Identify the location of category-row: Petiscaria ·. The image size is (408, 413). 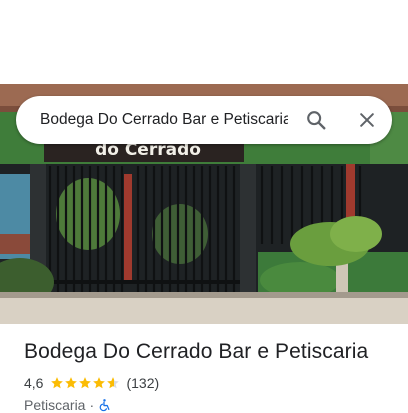
(67, 405).